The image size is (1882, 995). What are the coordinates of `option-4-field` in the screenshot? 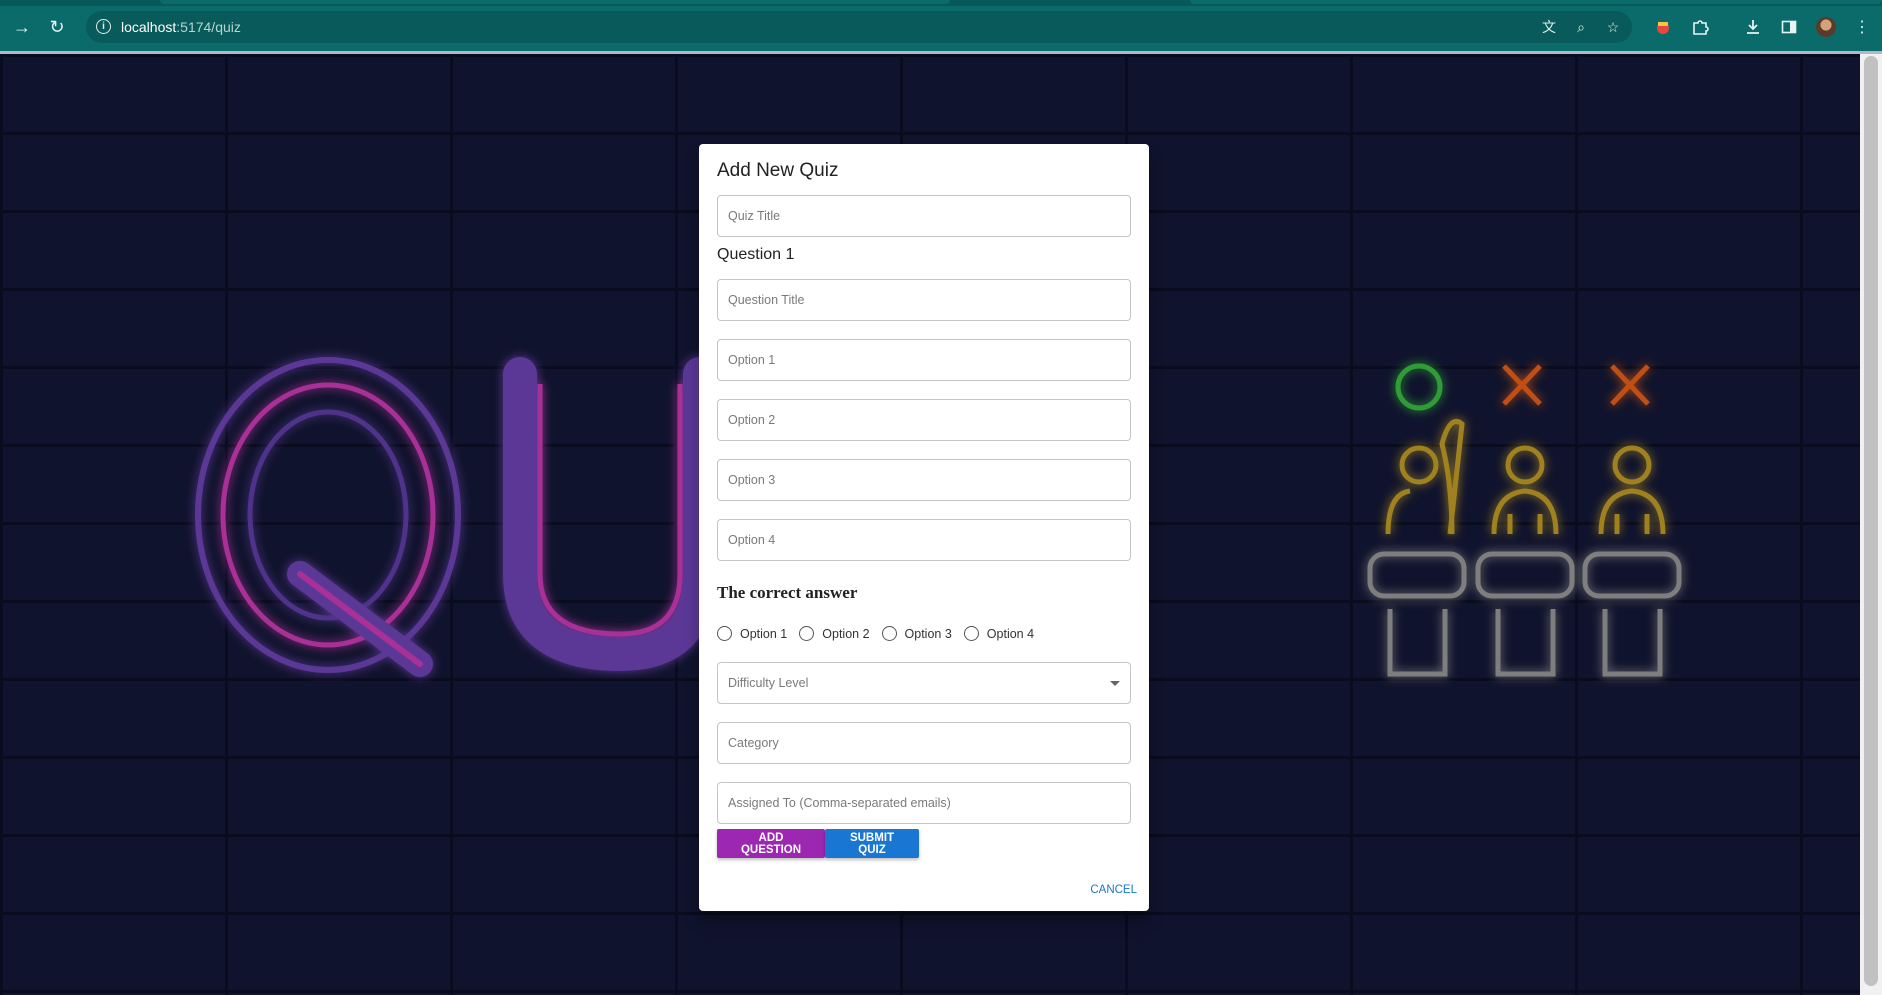 It's located at (924, 540).